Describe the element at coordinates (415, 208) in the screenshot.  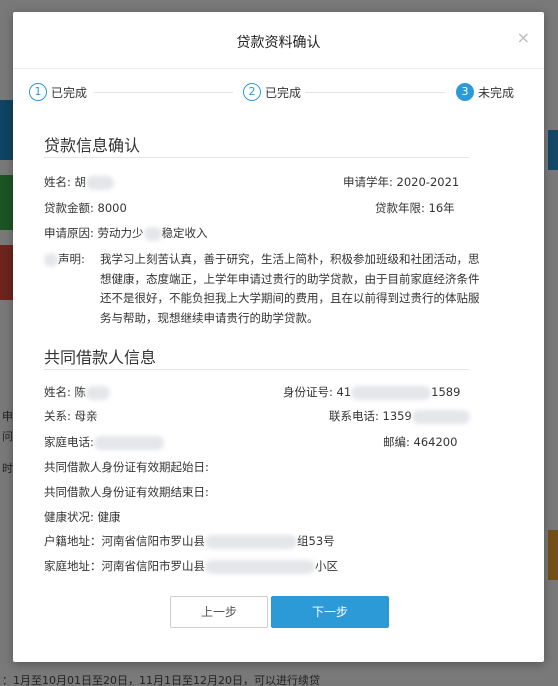
I see `loan-term: 贷款年限: 16年` at that location.